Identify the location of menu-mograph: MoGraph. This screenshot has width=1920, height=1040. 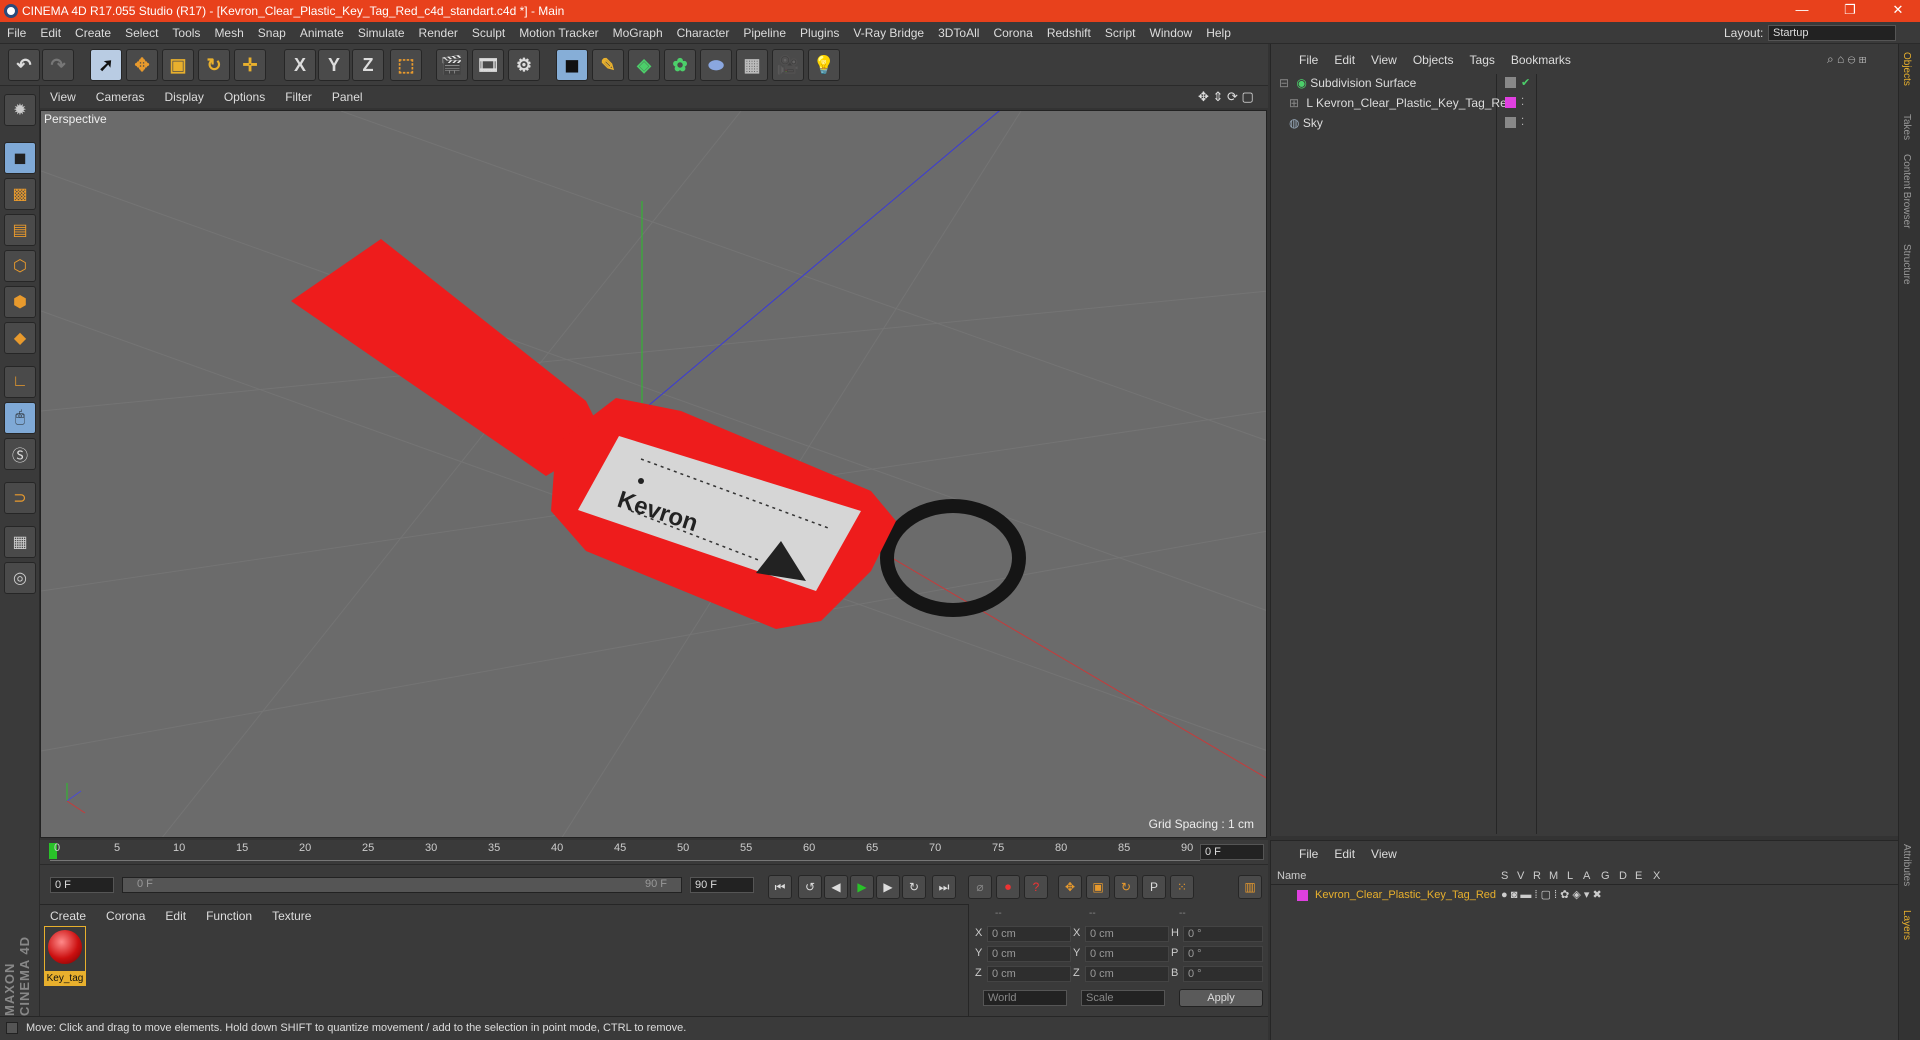
(638, 33).